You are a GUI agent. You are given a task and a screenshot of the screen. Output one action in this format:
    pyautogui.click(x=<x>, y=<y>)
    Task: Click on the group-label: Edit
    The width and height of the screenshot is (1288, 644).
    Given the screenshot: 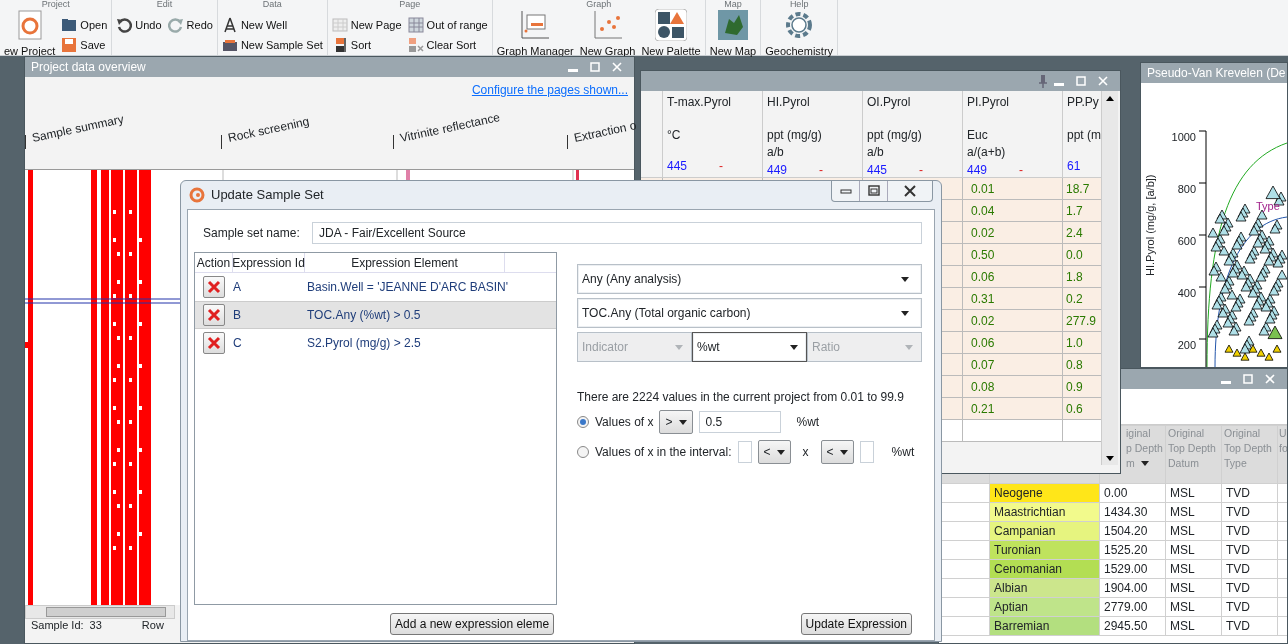 What is the action you would take?
    pyautogui.click(x=164, y=4)
    